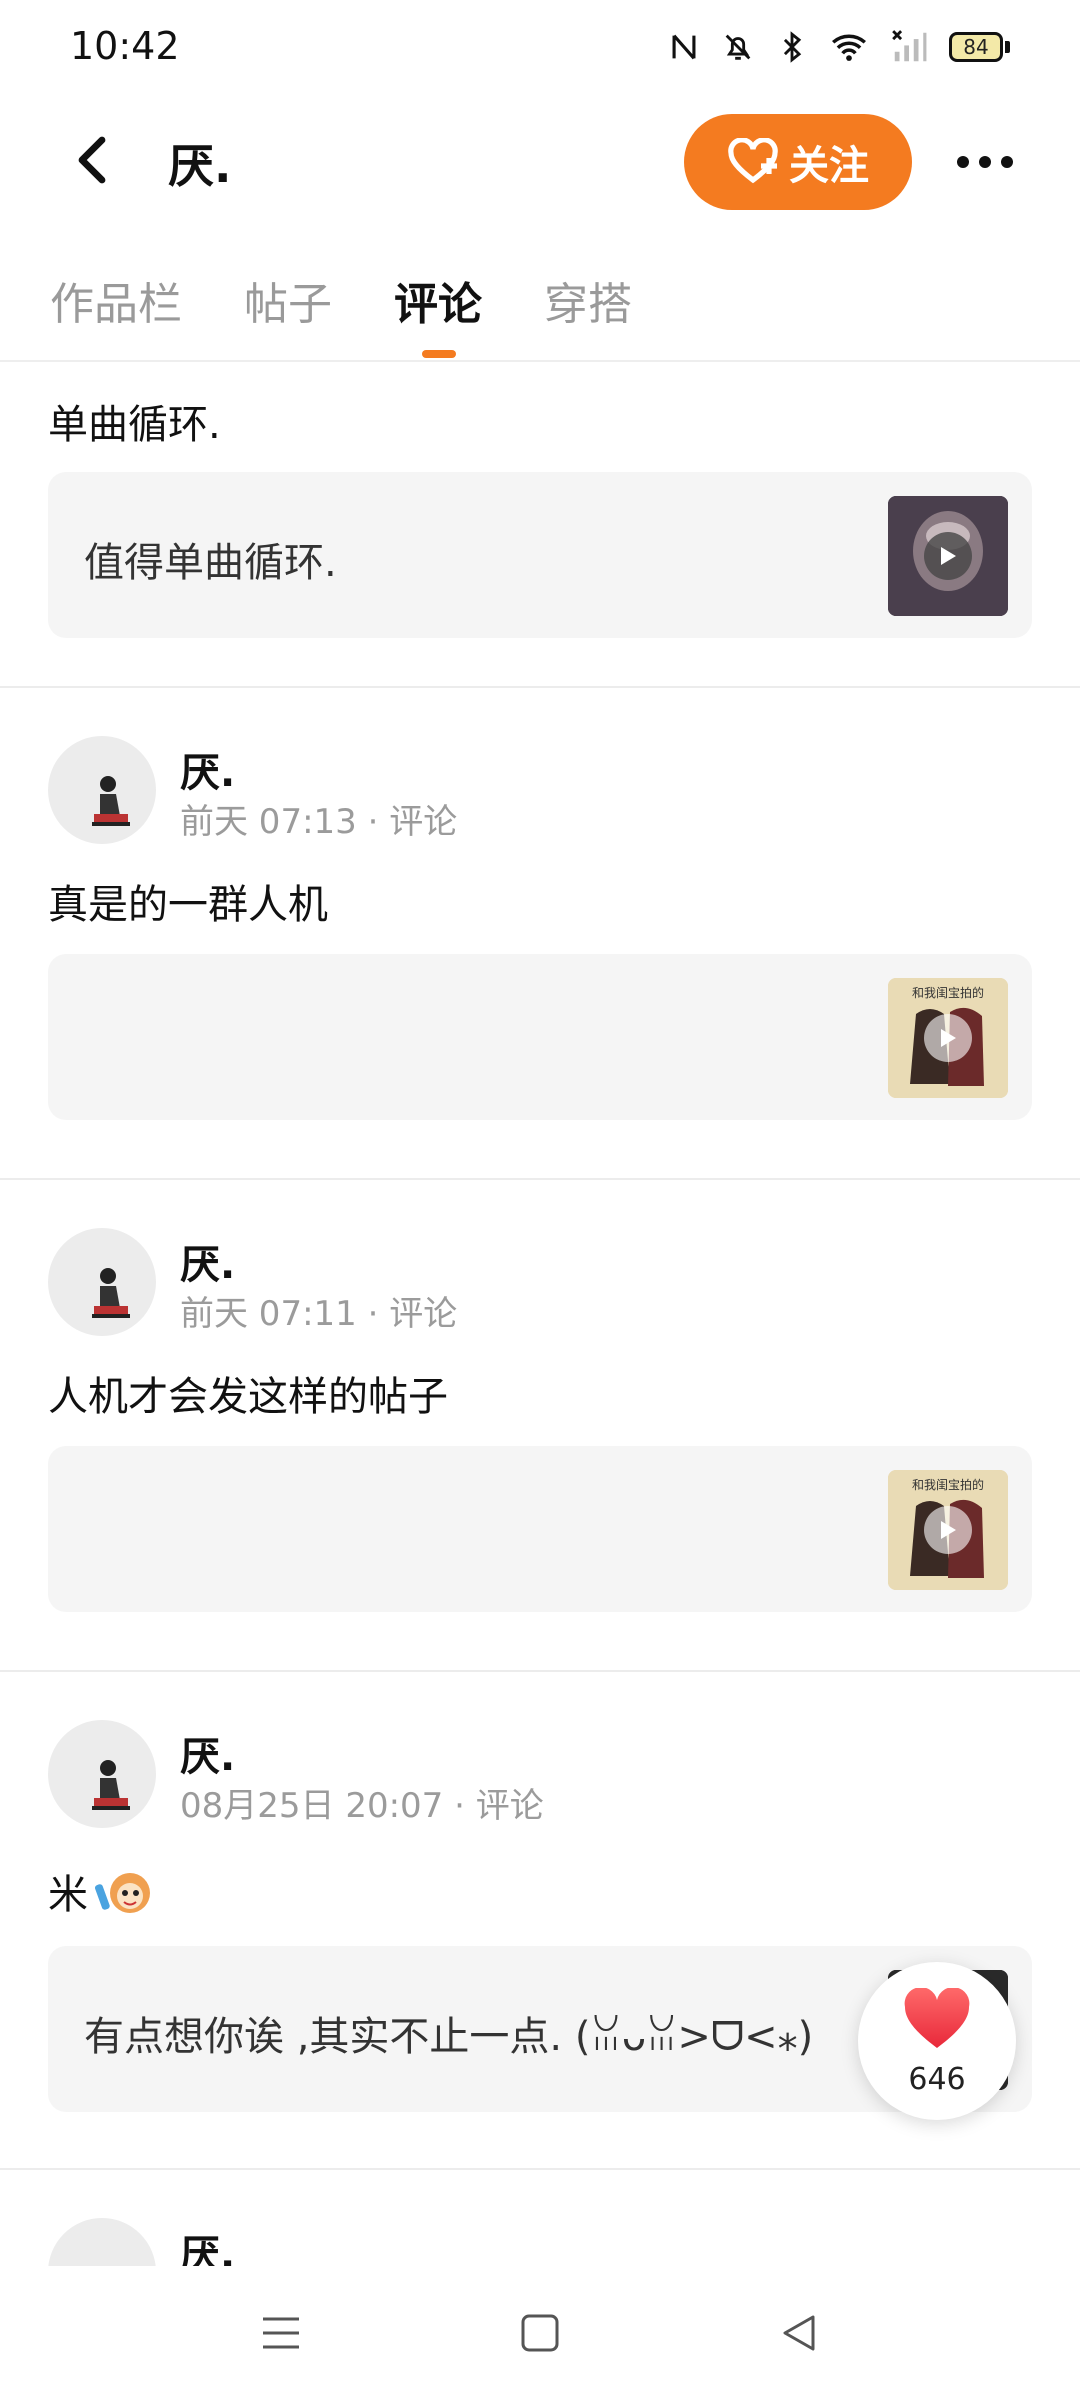 The width and height of the screenshot is (1080, 2400). I want to click on follow-label: 关注, so click(829, 166).